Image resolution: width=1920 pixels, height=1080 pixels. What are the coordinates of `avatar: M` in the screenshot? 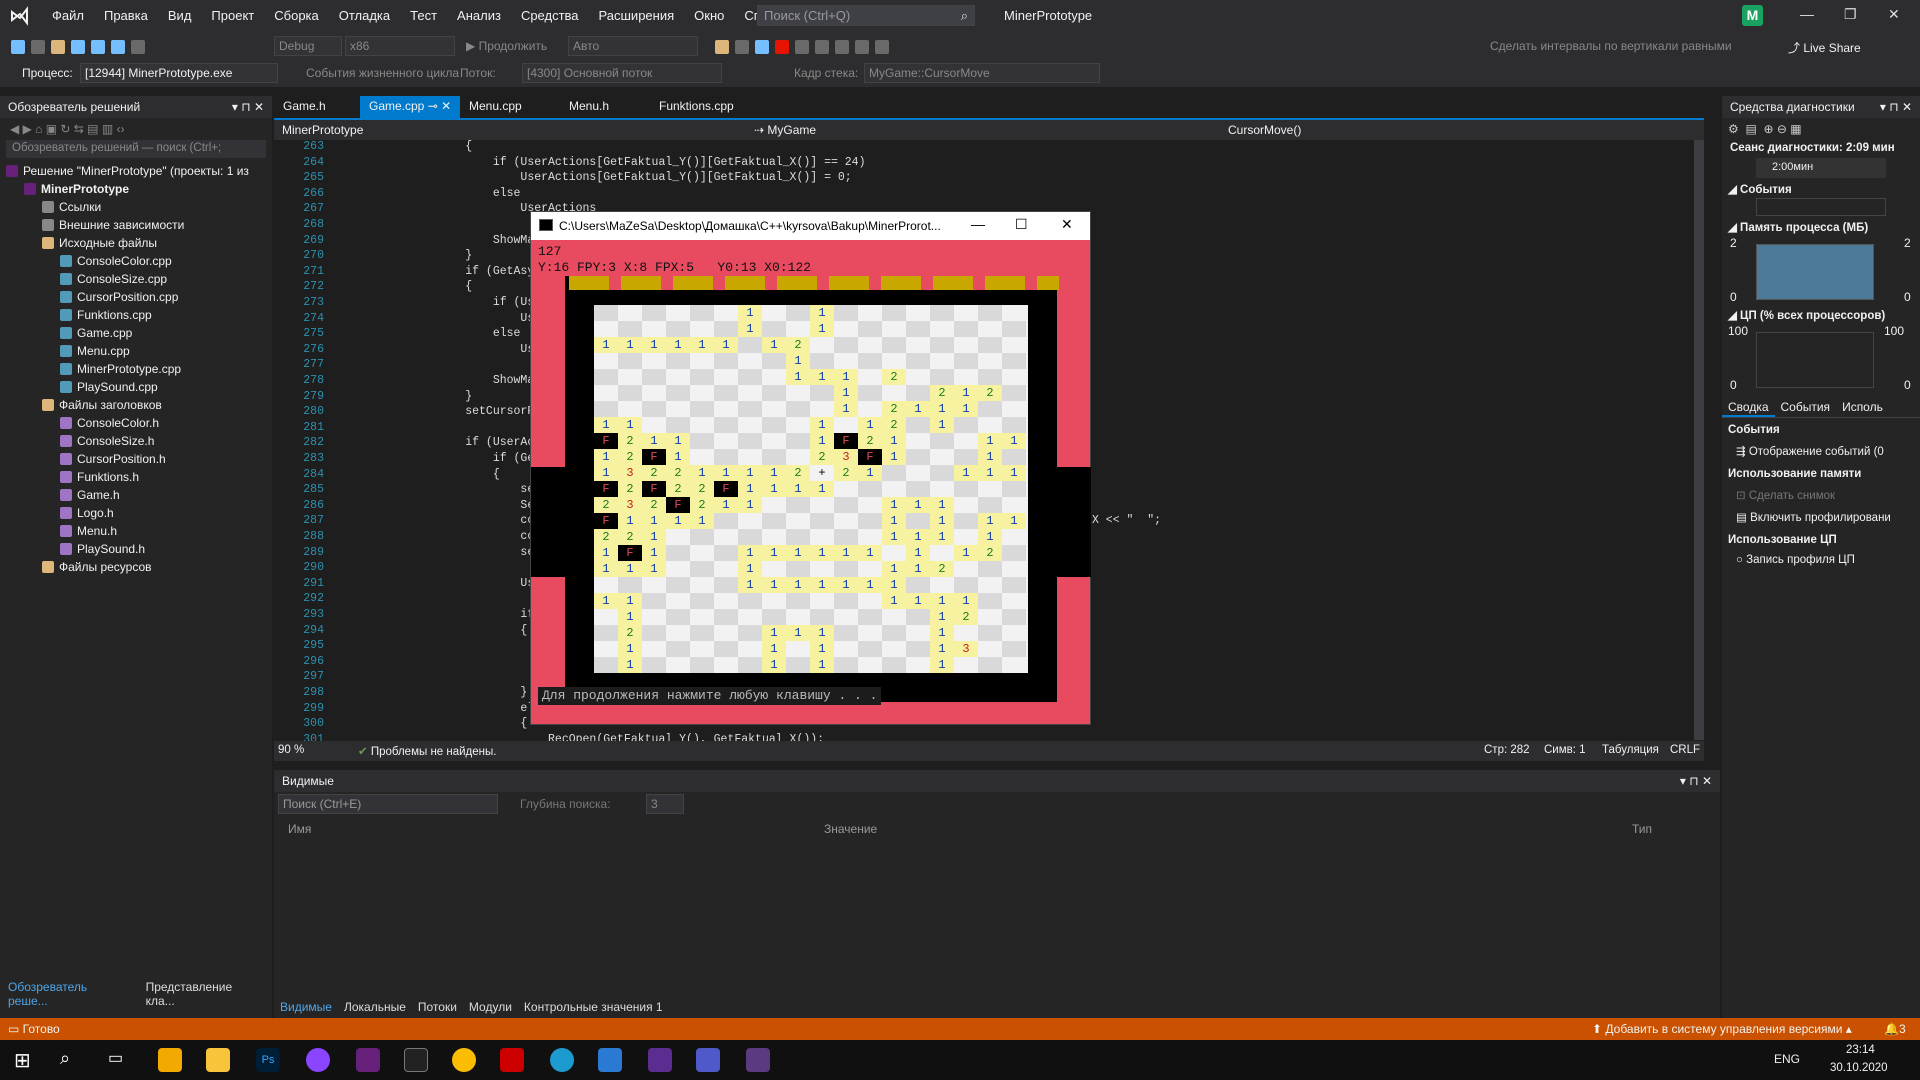 It's located at (1752, 15).